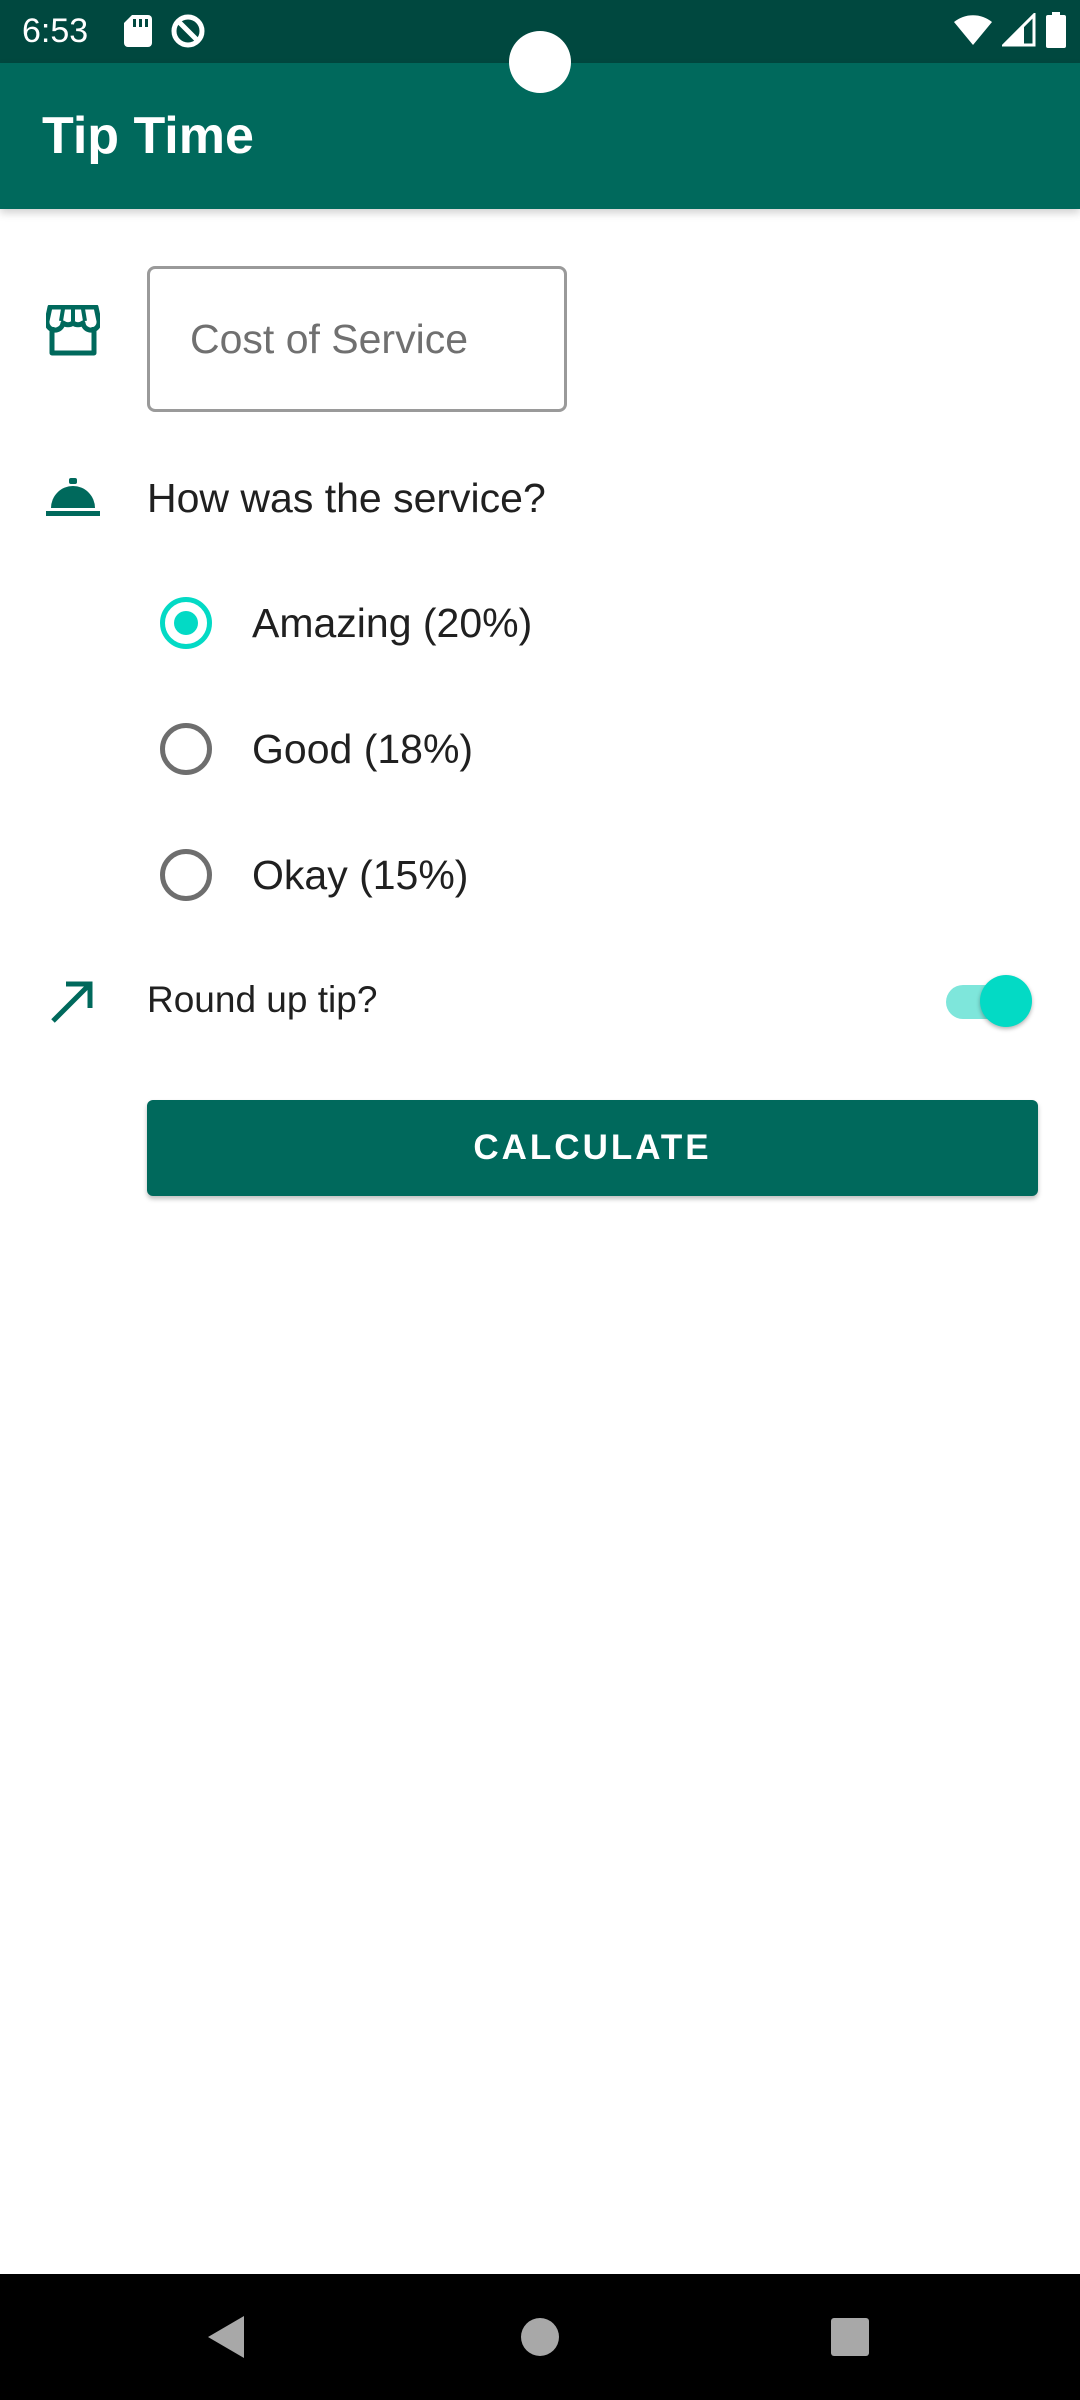 This screenshot has height=2400, width=1080. Describe the element at coordinates (138, 33) in the screenshot. I see `sd-card-icon` at that location.